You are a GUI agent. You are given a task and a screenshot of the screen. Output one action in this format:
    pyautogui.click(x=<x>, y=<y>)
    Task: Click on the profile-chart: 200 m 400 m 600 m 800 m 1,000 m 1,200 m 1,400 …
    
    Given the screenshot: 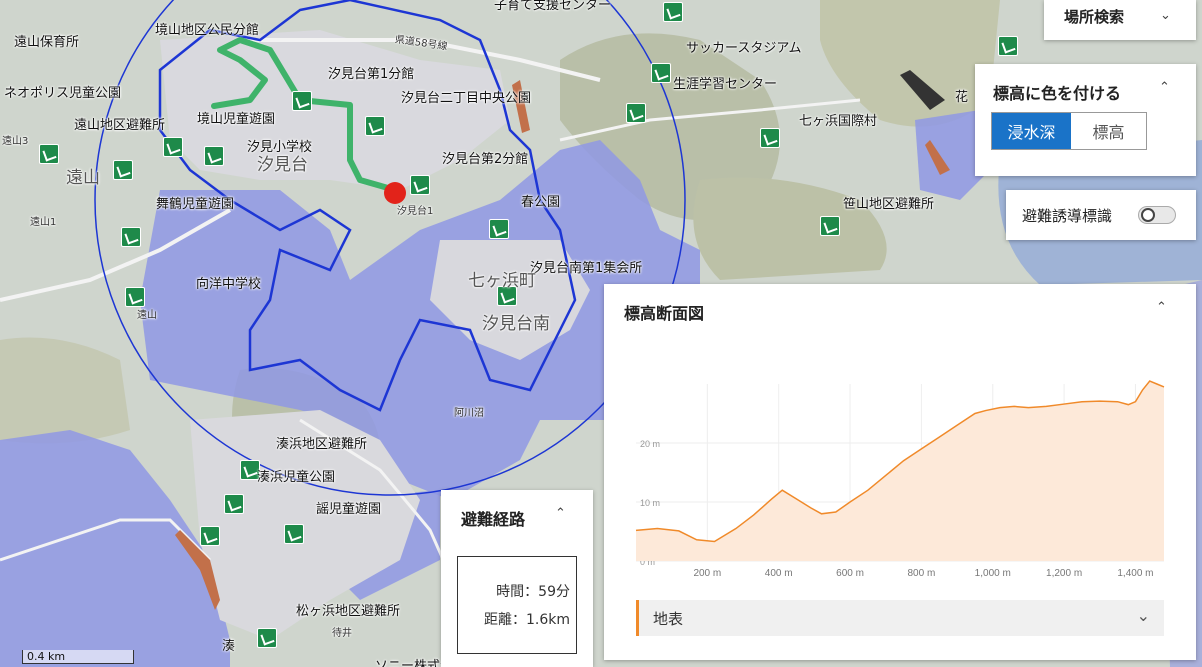 What is the action you would take?
    pyautogui.click(x=900, y=479)
    